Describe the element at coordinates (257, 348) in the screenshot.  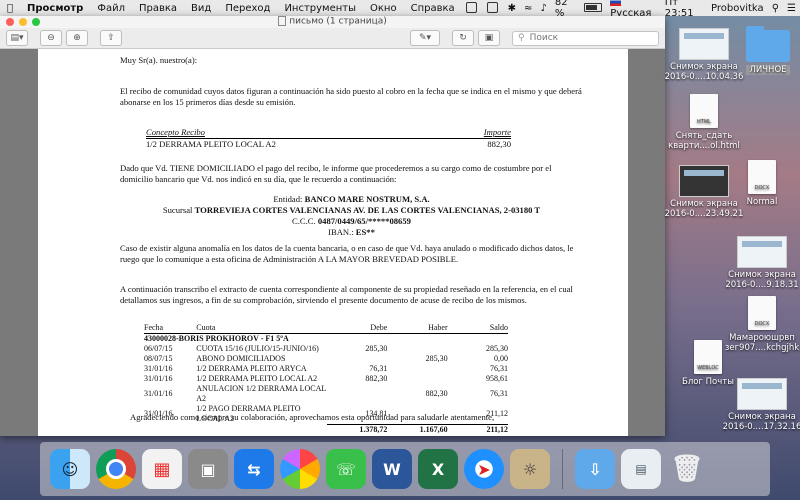
I see `table-cell: CUOTA 15/16 (JULIO/15-JUNIO/16)` at that location.